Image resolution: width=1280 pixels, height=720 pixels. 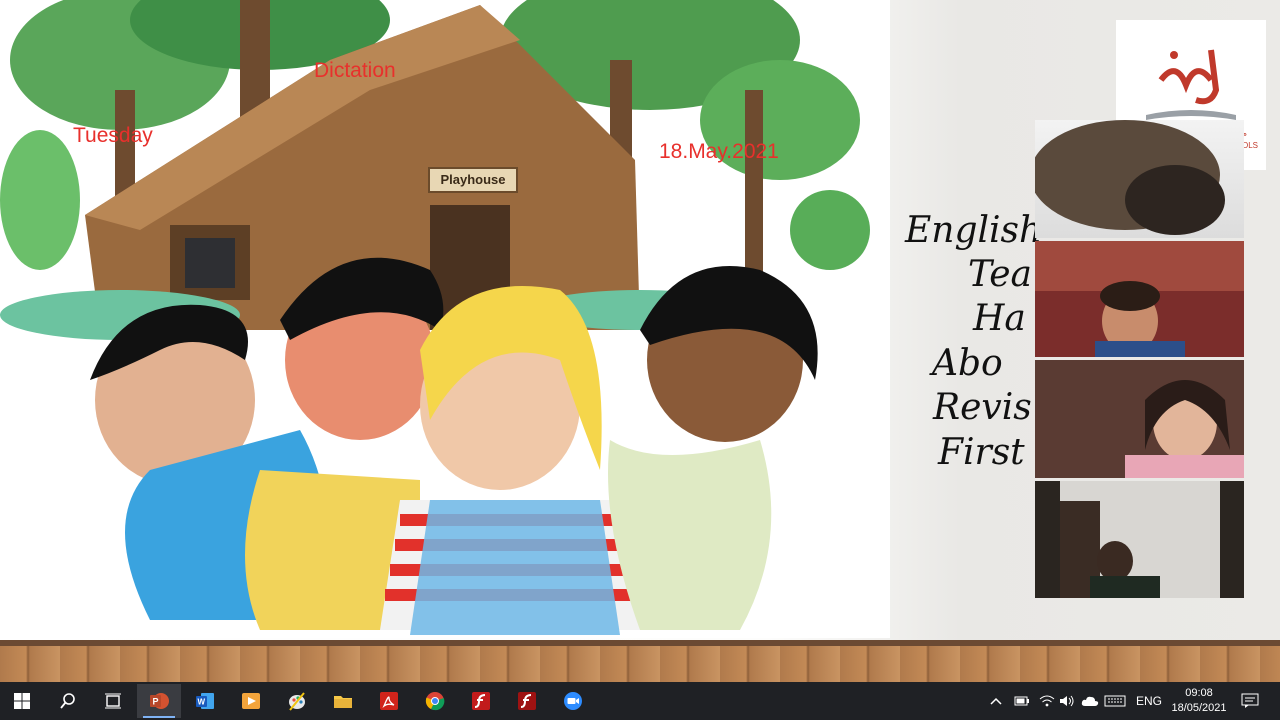 I want to click on playhouse-sign: Playhouse, so click(x=473, y=180).